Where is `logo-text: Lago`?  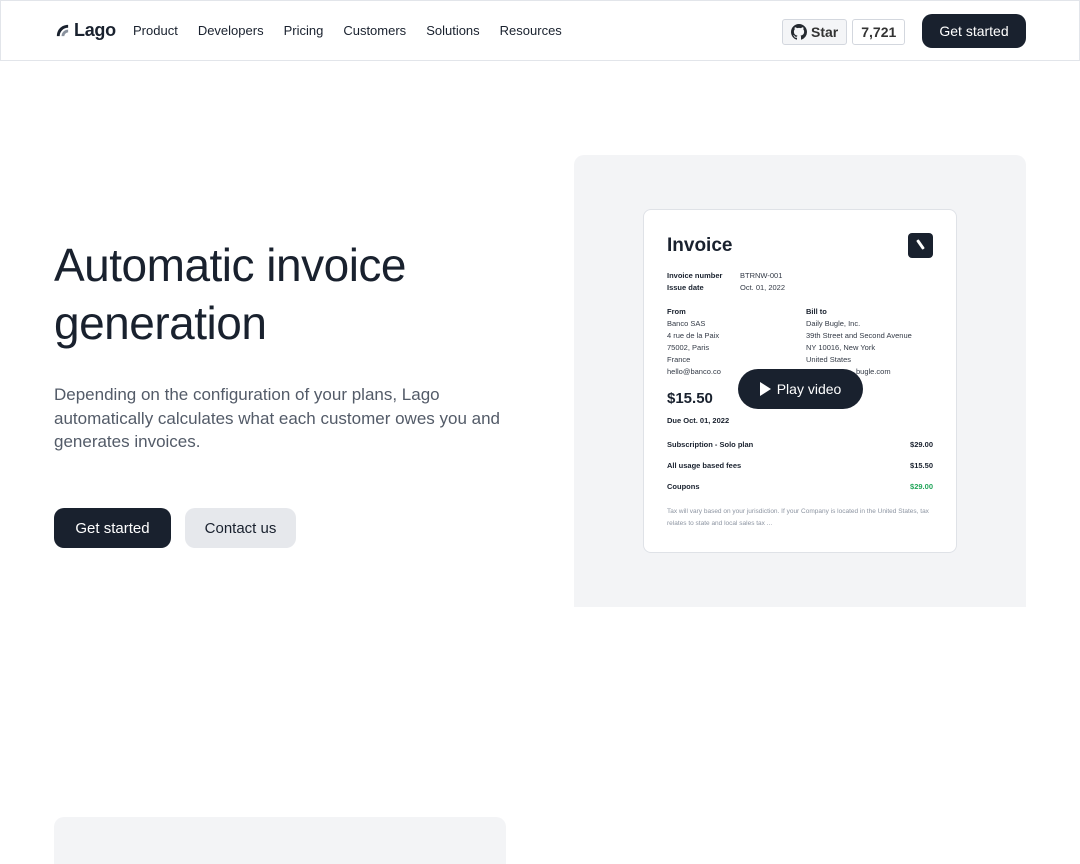 logo-text: Lago is located at coordinates (95, 30).